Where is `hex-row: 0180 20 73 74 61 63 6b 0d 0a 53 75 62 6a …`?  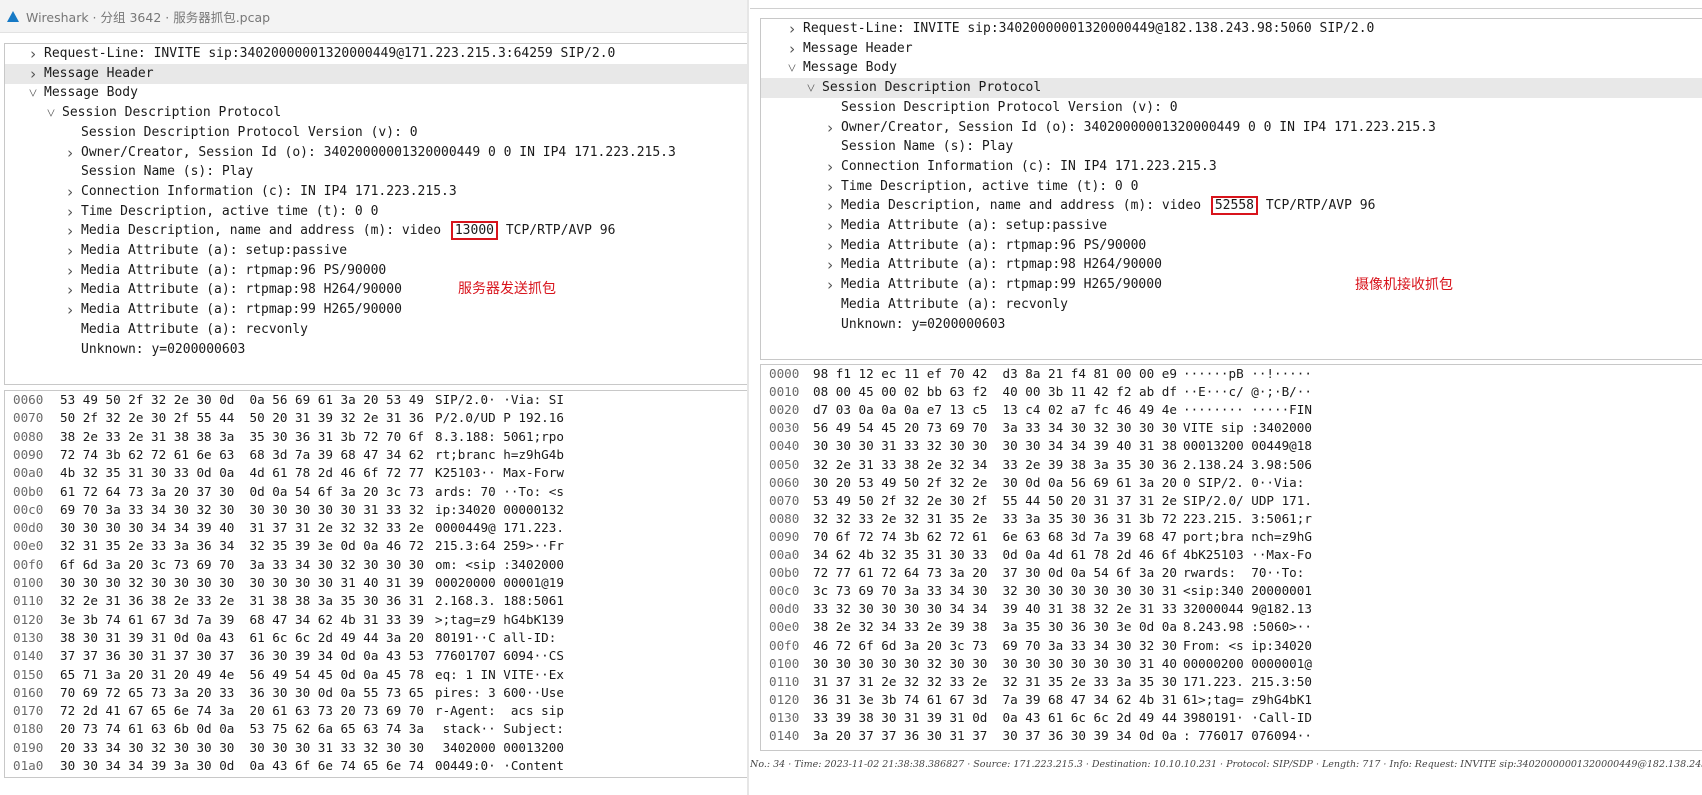
hex-row: 0180 20 73 74 61 63 6b 0d 0a 53 75 62 6a … is located at coordinates (376, 729).